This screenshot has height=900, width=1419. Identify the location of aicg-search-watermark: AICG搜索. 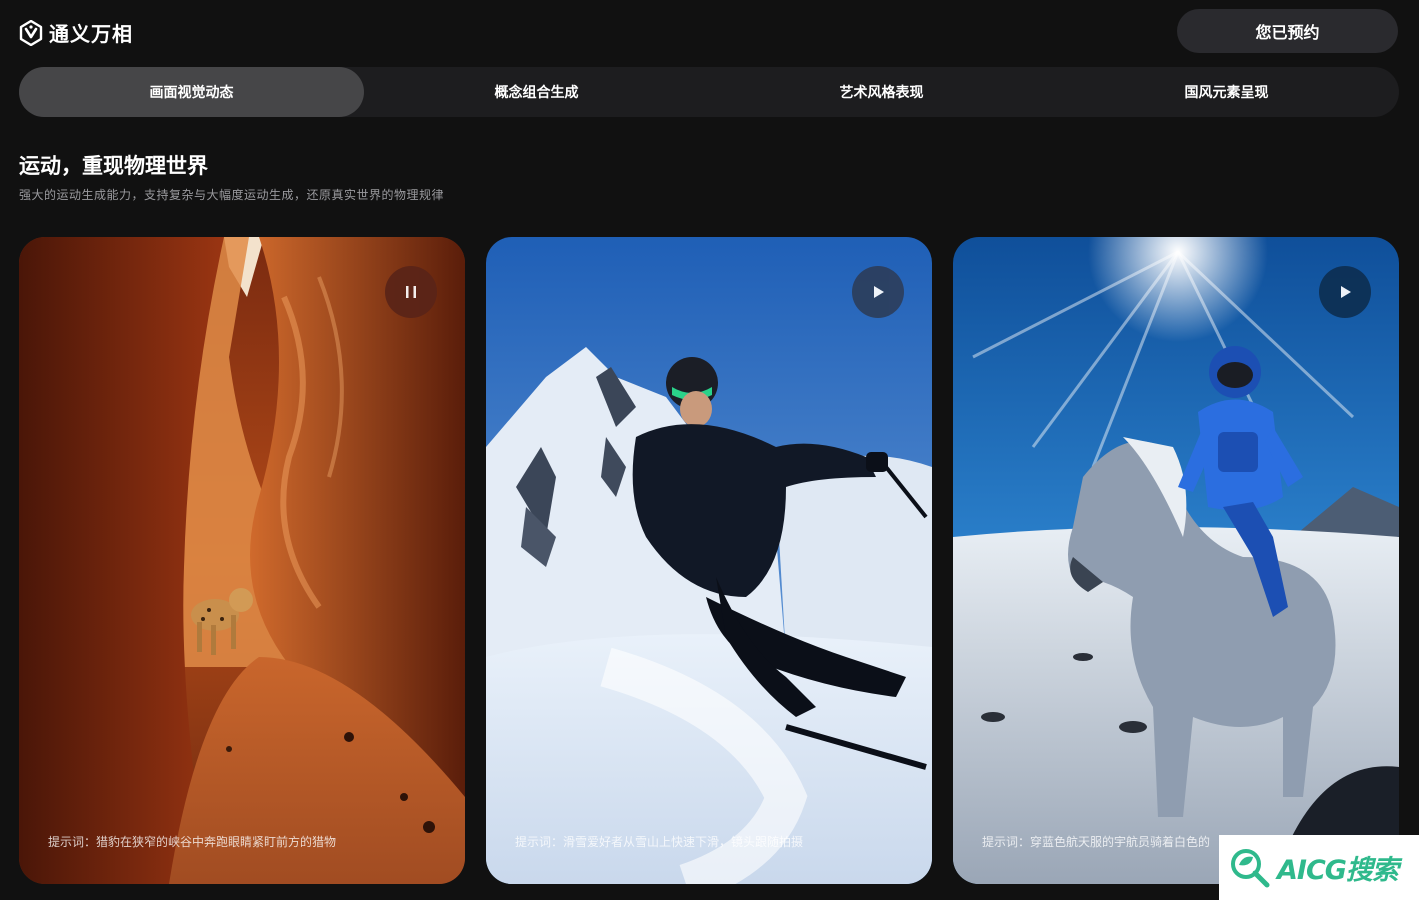
(1319, 867).